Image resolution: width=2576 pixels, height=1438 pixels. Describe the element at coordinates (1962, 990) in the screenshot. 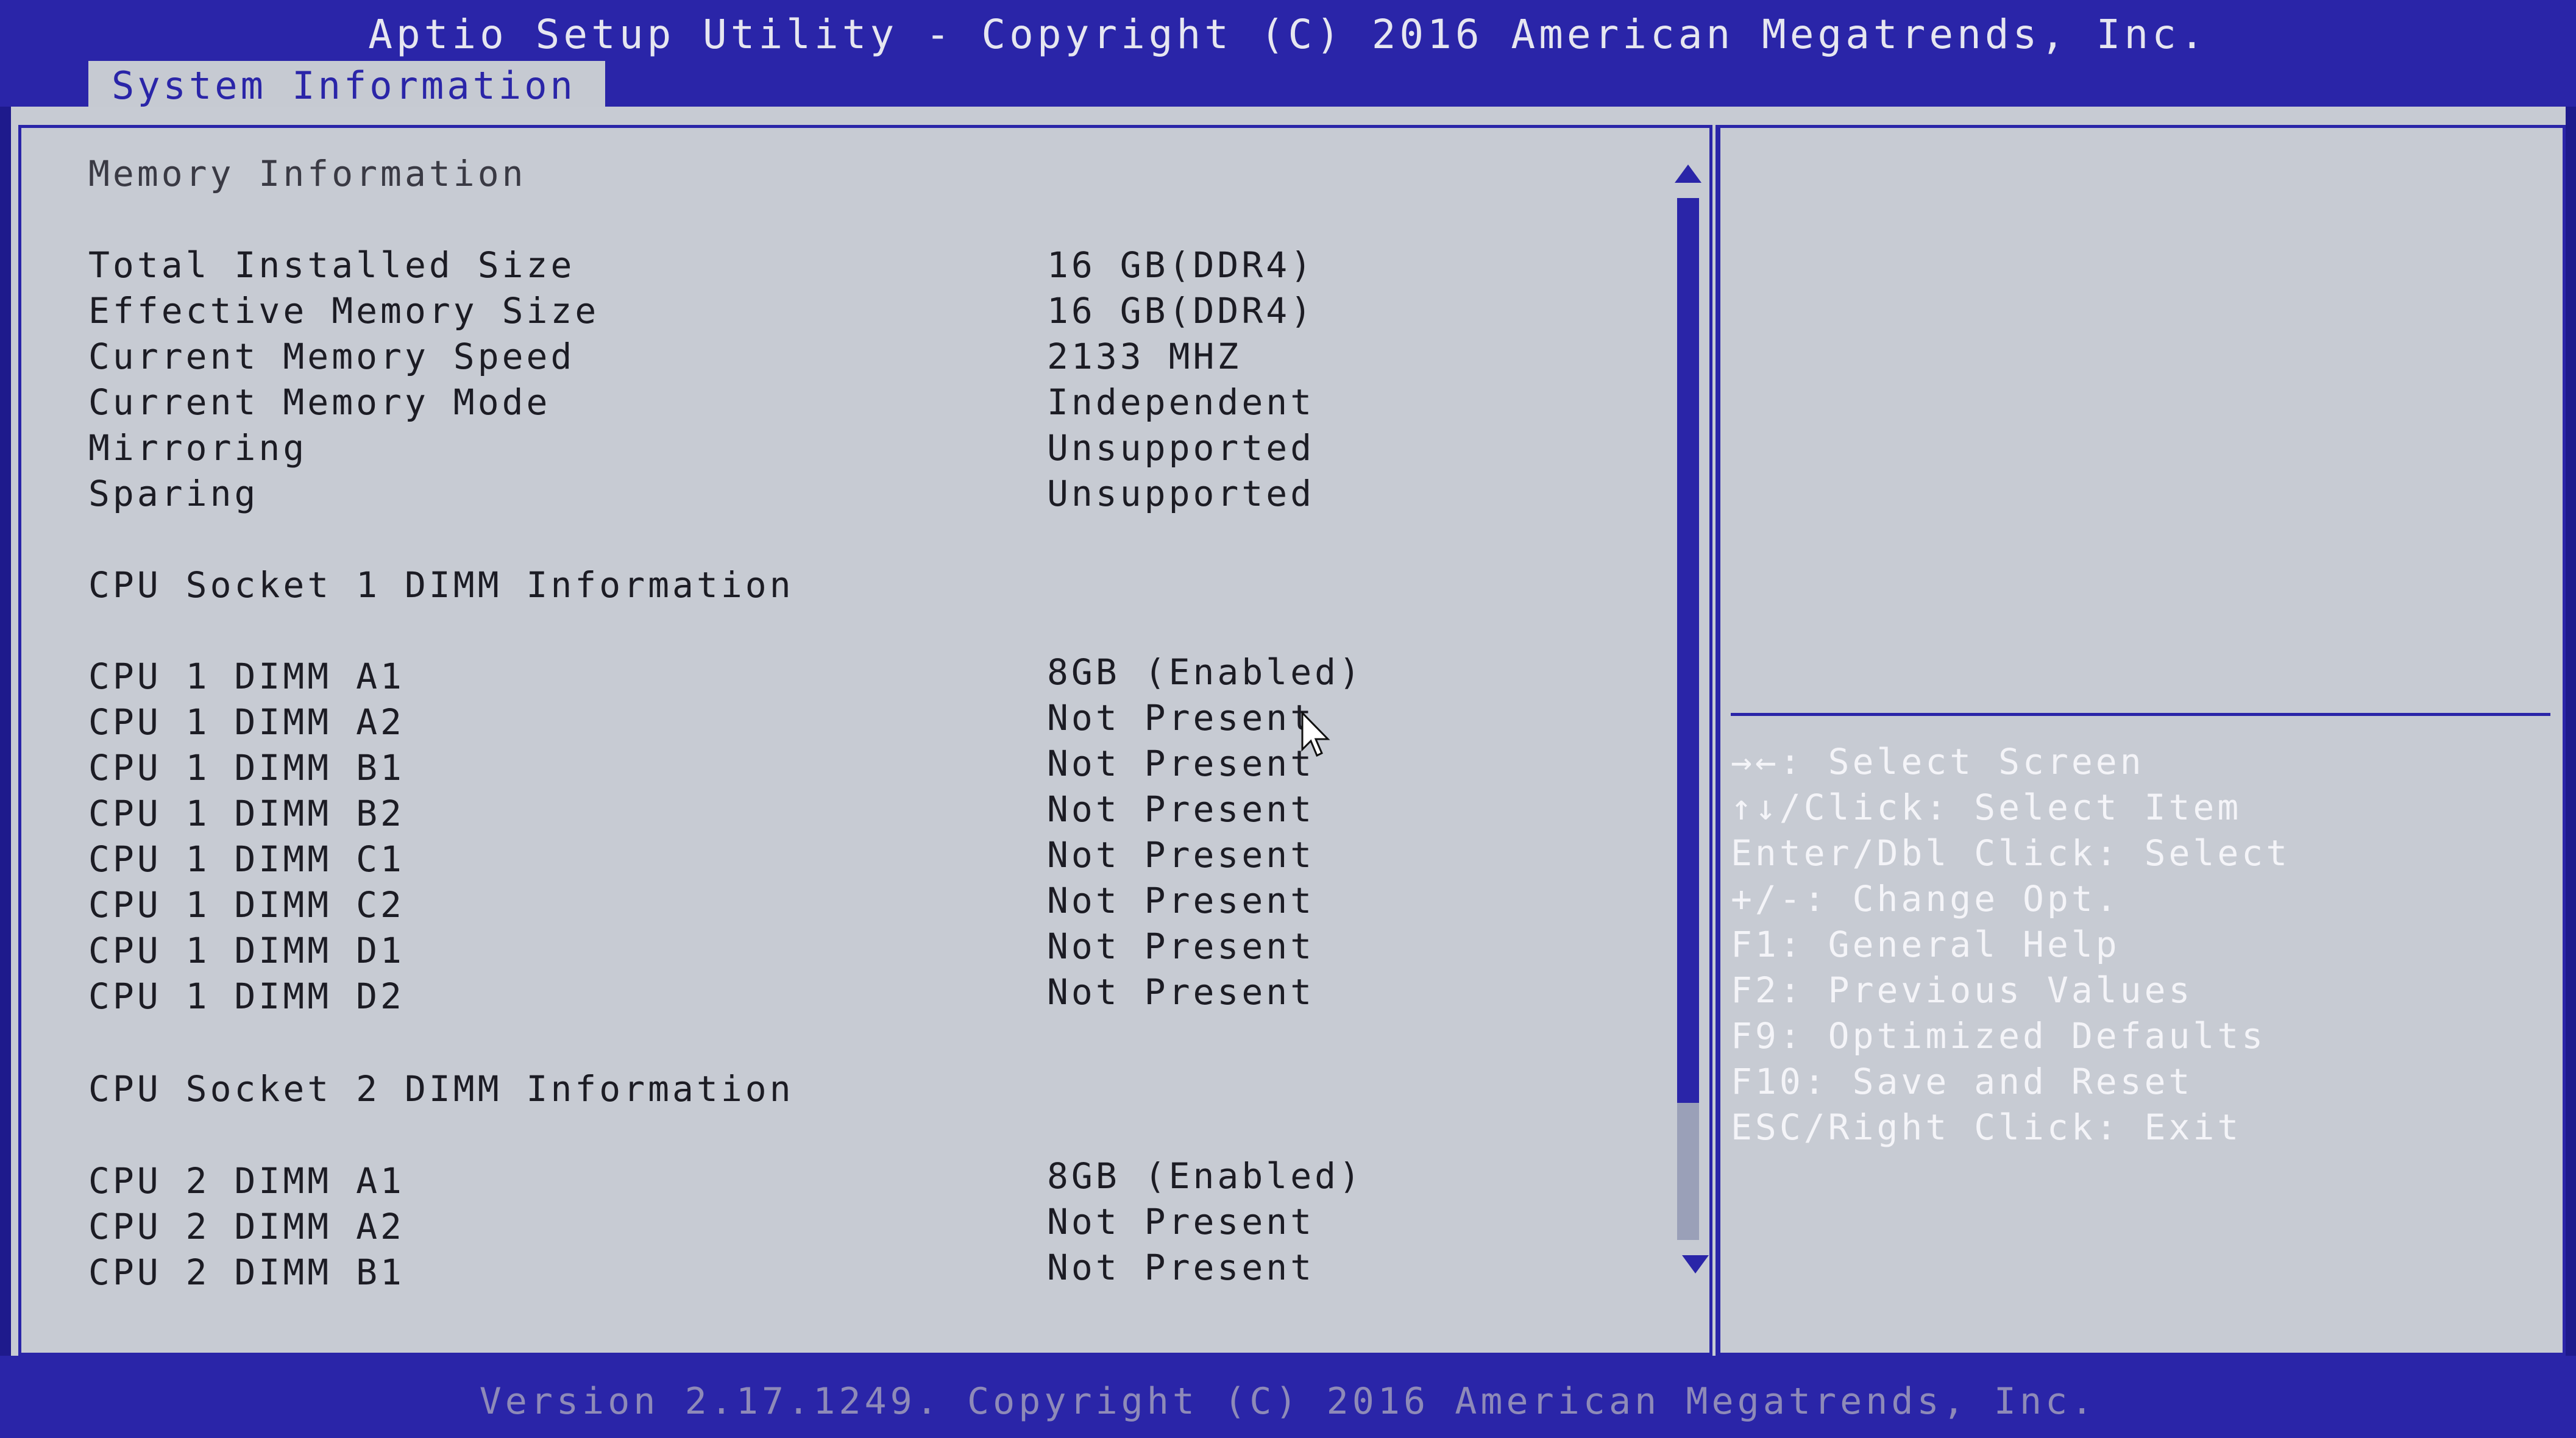

I see `help-previous-values: F2: Previous Values` at that location.